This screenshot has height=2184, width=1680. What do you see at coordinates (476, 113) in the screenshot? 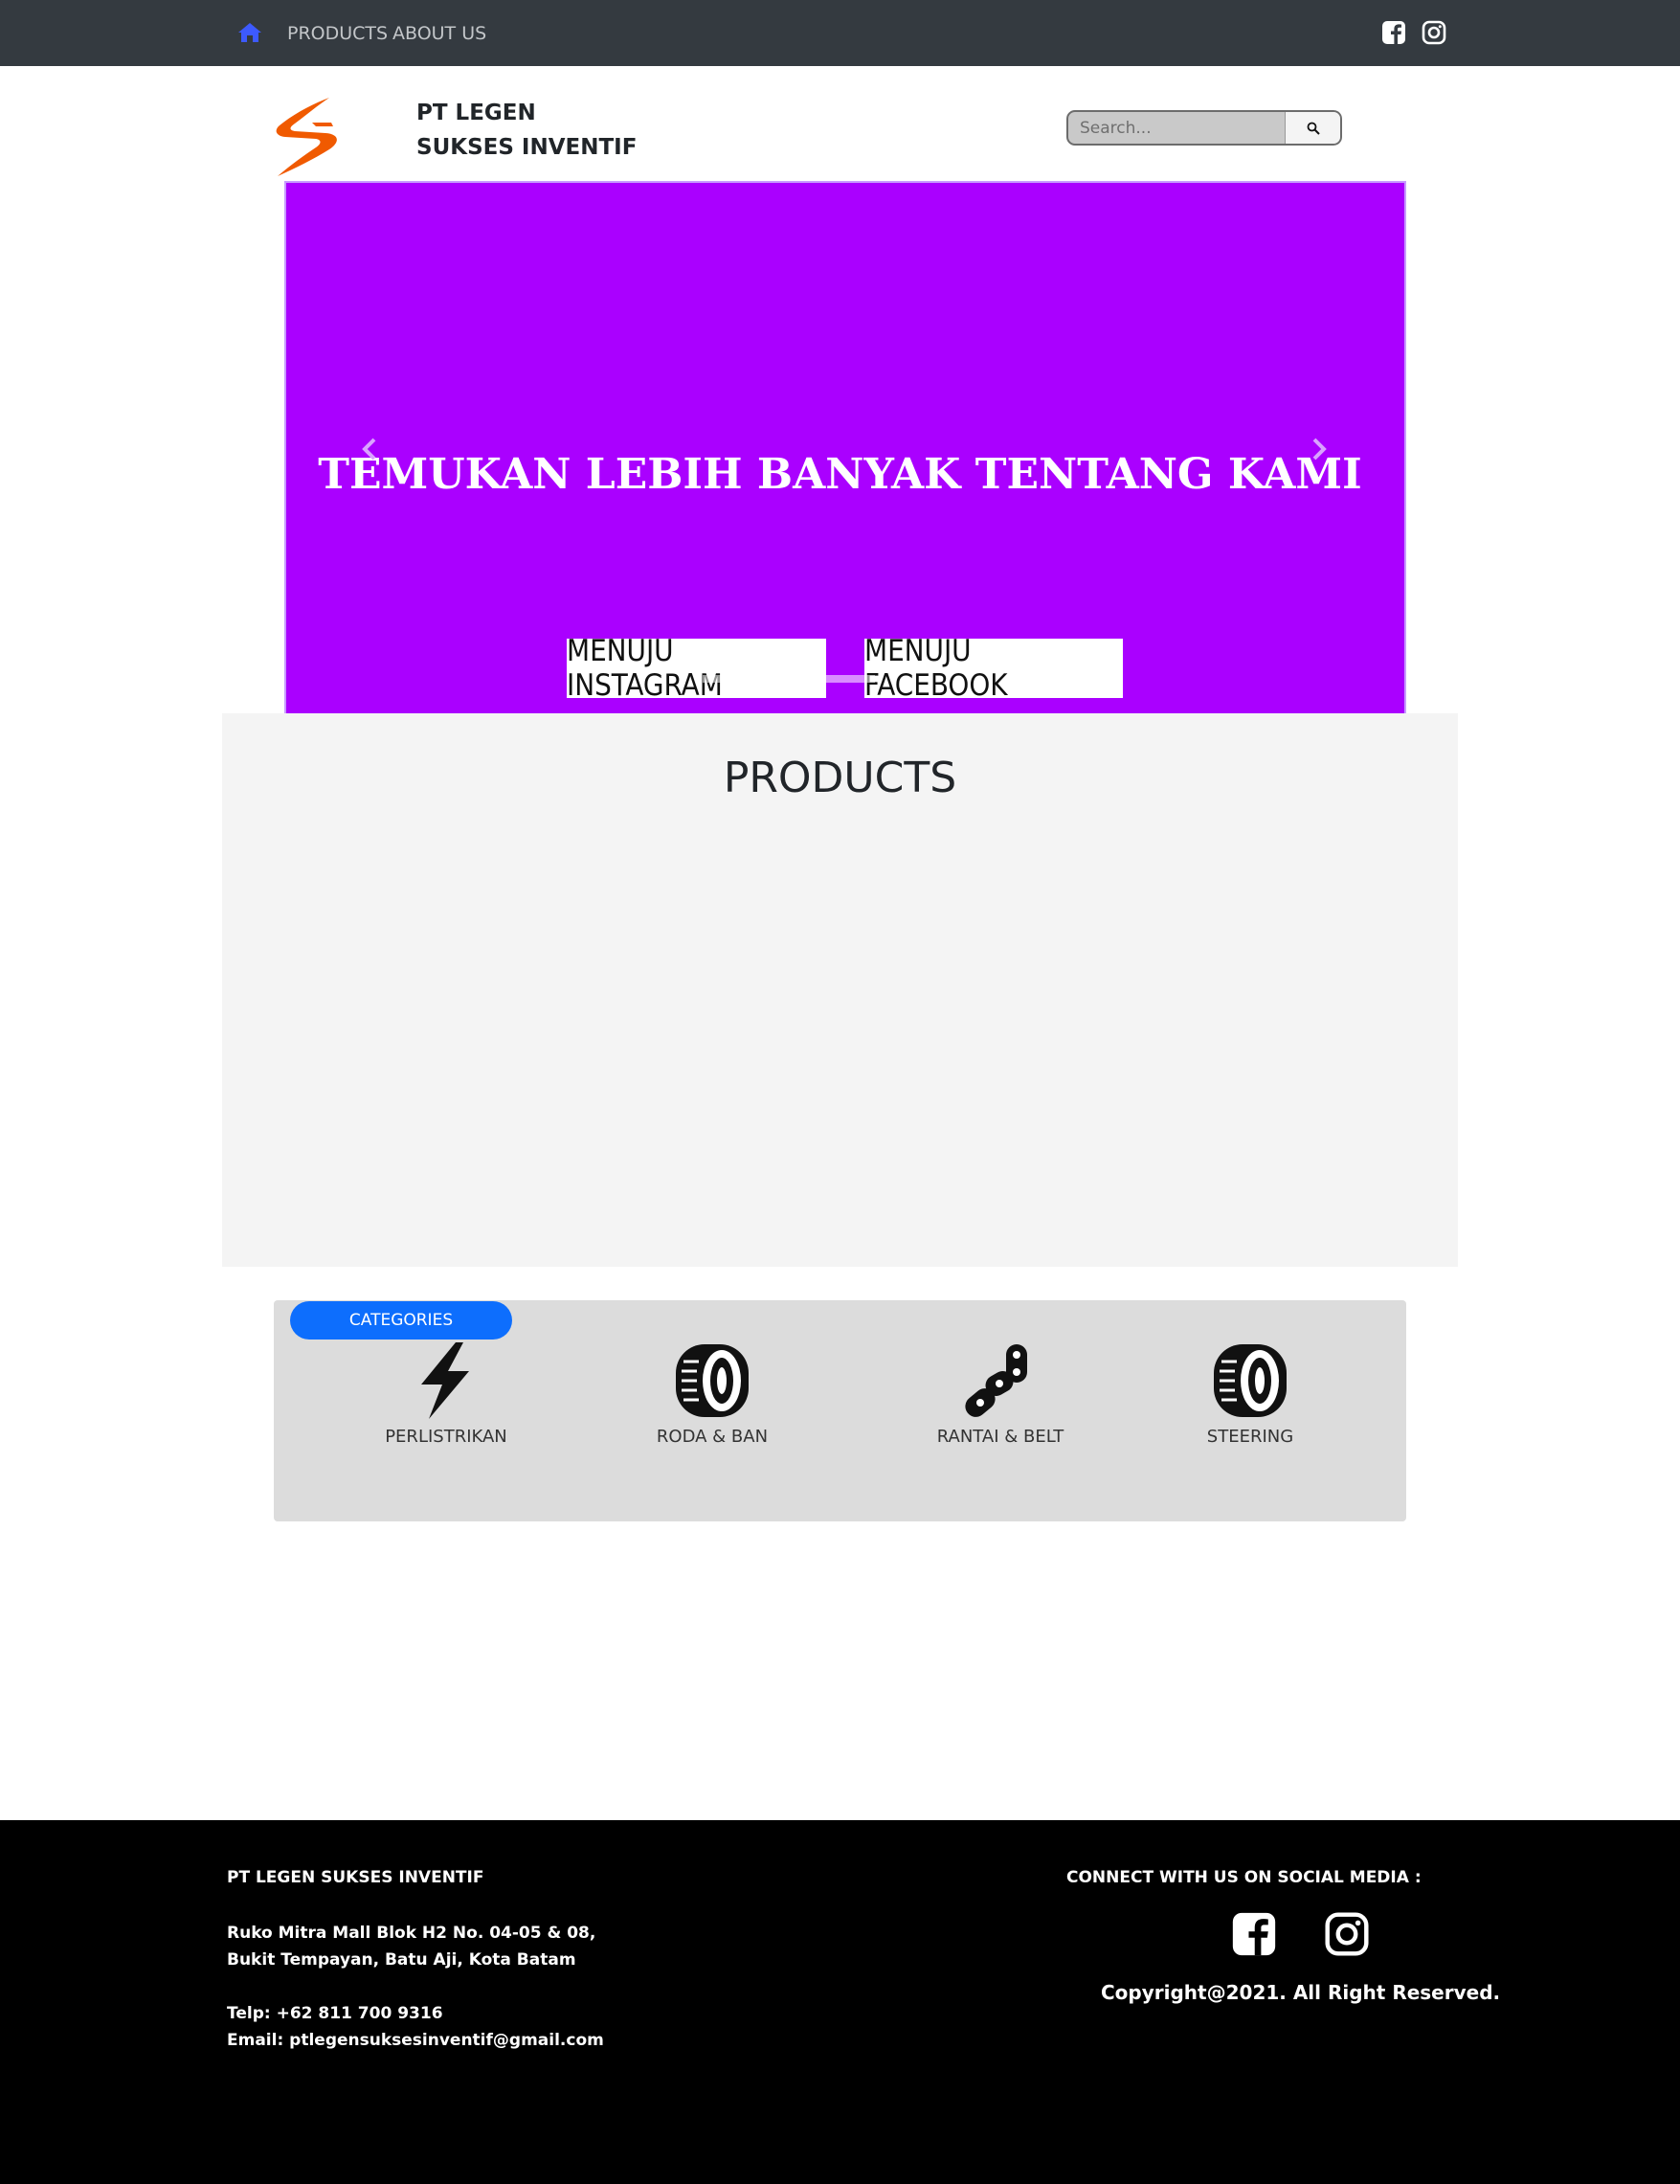
I see `brand-line-1: PT LEGEN` at bounding box center [476, 113].